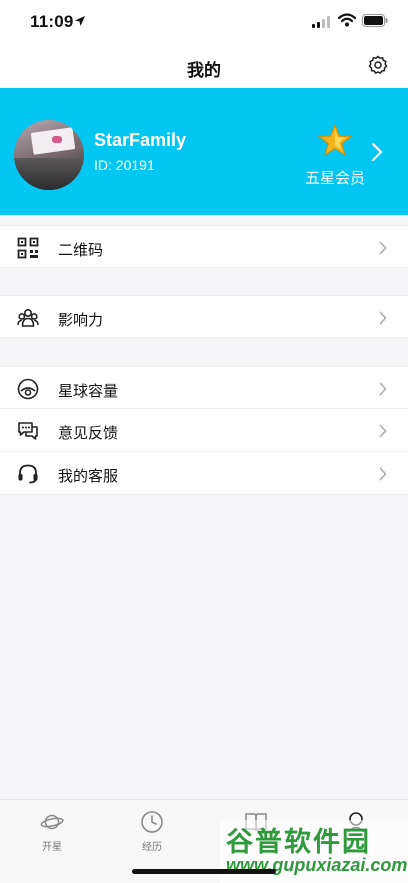  Describe the element at coordinates (152, 822) in the screenshot. I see `clock-icon` at that location.